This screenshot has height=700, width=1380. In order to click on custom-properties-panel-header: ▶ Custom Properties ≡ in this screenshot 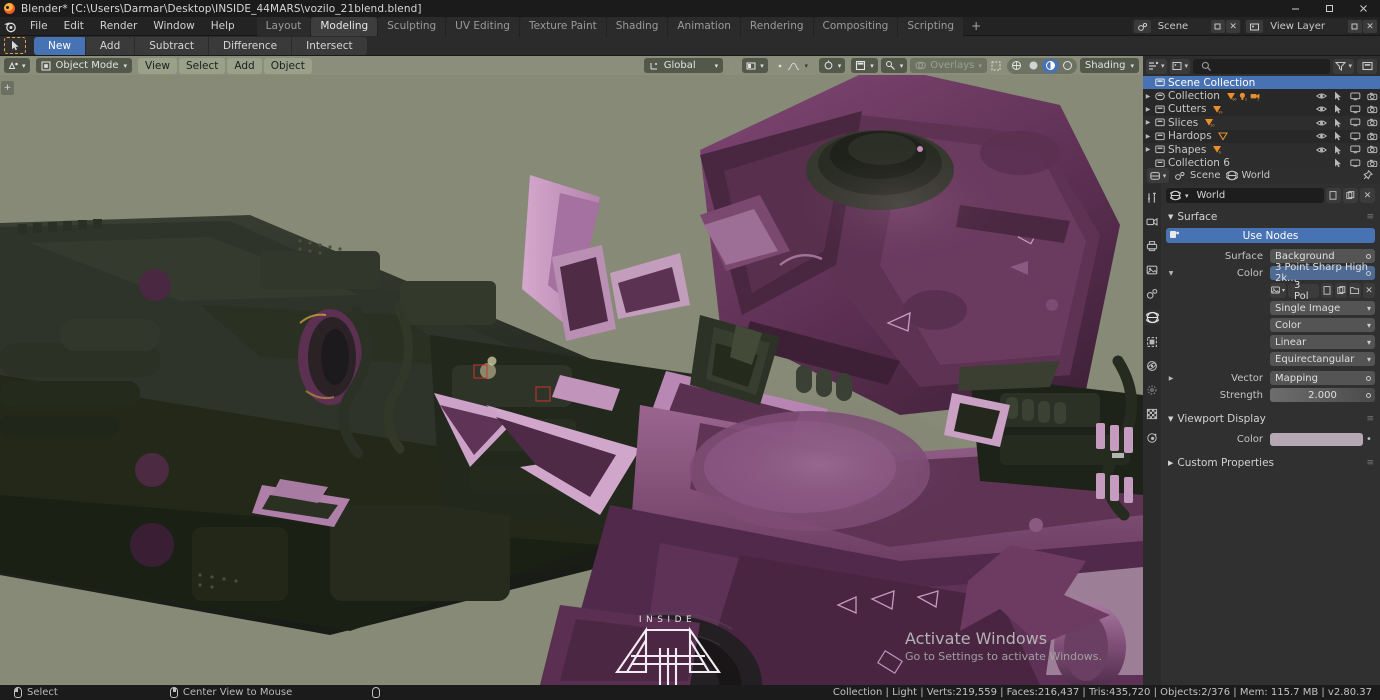, I will do `click(1270, 463)`.